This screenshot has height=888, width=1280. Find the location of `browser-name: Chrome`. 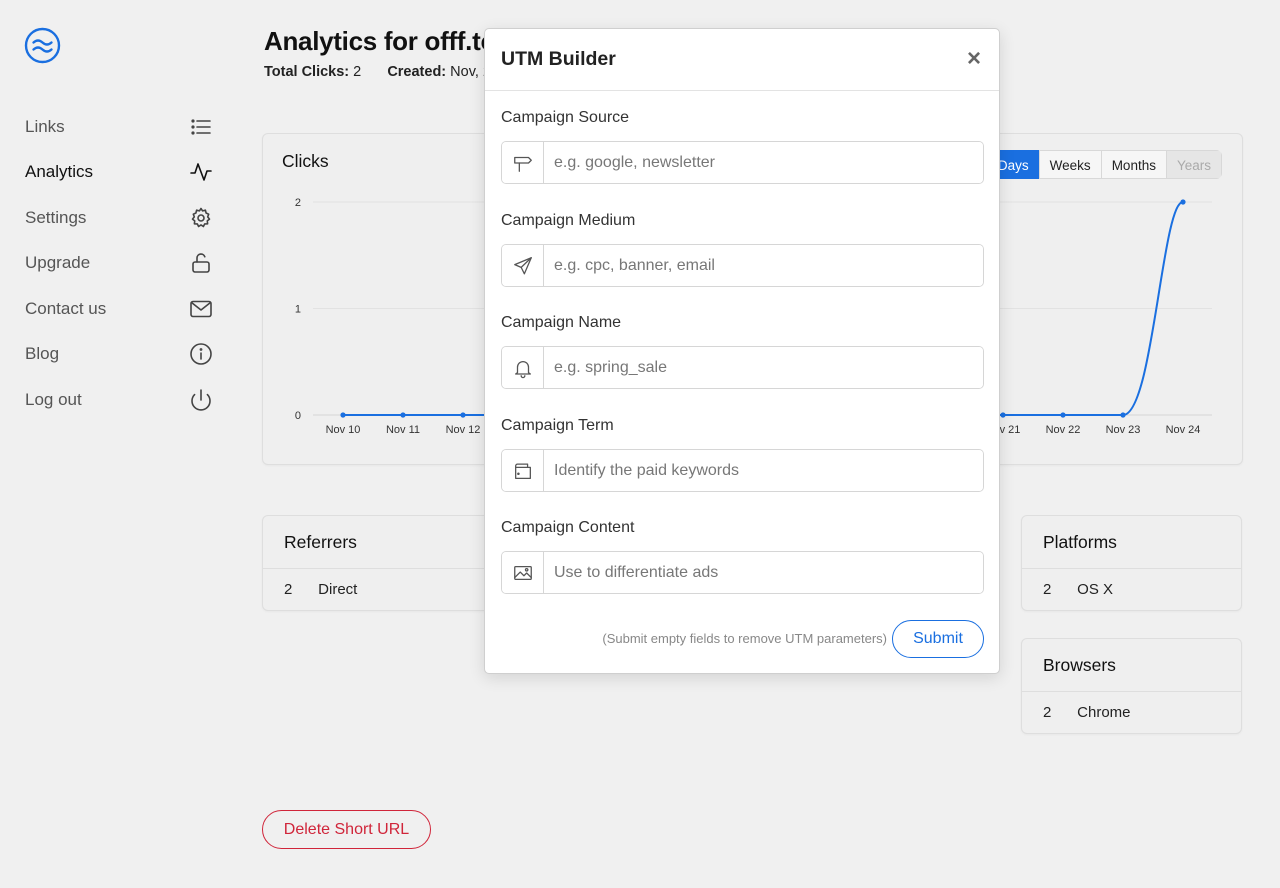

browser-name: Chrome is located at coordinates (1104, 712).